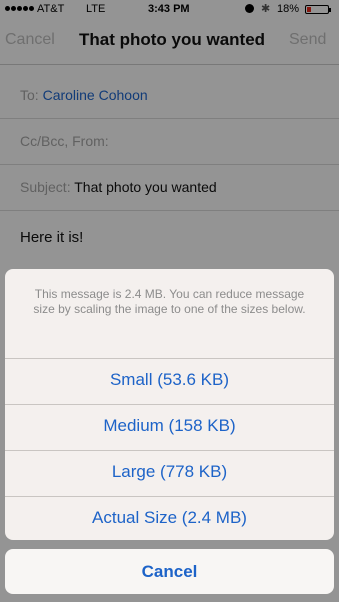  Describe the element at coordinates (169, 472) in the screenshot. I see `size-option-large: Large (778 KB)` at that location.